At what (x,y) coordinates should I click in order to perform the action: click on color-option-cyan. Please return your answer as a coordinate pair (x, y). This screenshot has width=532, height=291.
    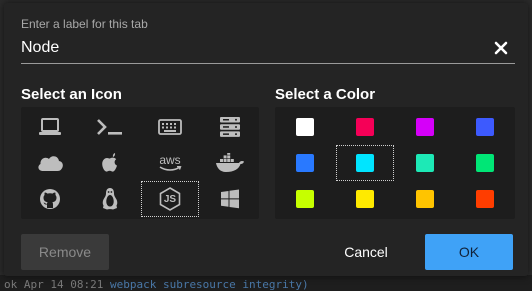
    Looking at the image, I should click on (365, 163).